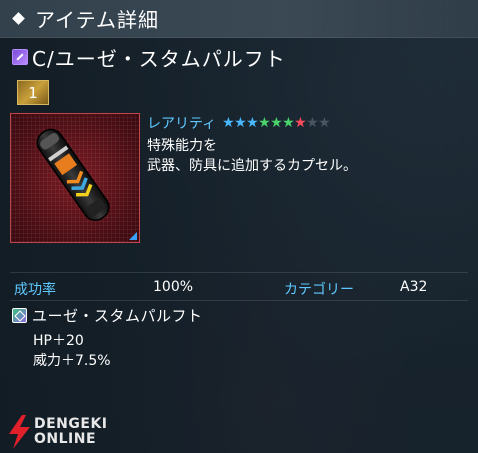 The width and height of the screenshot is (478, 453). What do you see at coordinates (159, 58) in the screenshot?
I see `item-name: C/ユーゼ・スタムパルフト` at bounding box center [159, 58].